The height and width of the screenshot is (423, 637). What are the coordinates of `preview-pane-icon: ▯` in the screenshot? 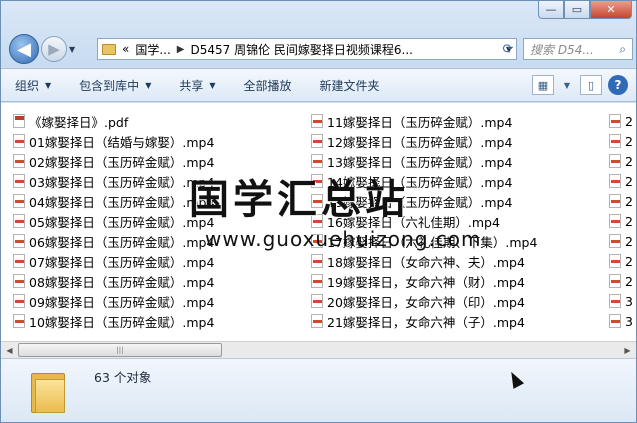 It's located at (591, 85).